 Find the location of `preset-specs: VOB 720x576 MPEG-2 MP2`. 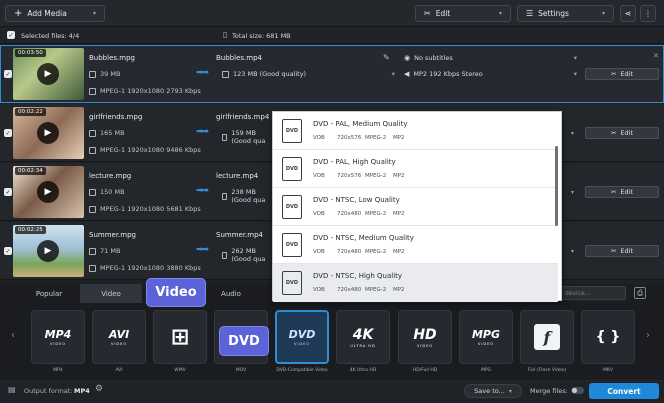

preset-specs: VOB 720x576 MPEG-2 MP2 is located at coordinates (359, 176).